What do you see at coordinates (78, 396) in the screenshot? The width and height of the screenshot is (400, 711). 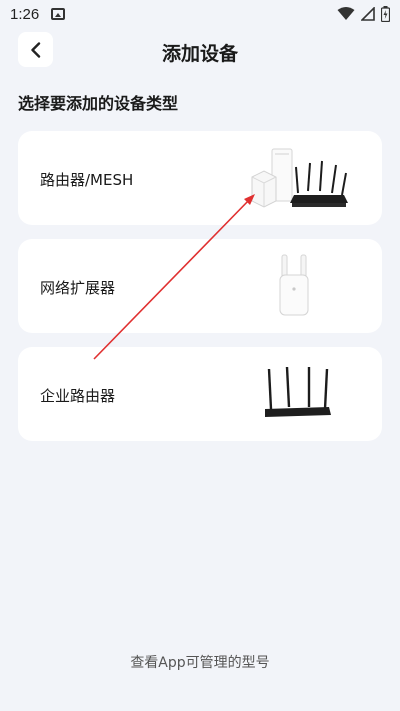 I see `device-card-label: 企业路由器` at bounding box center [78, 396].